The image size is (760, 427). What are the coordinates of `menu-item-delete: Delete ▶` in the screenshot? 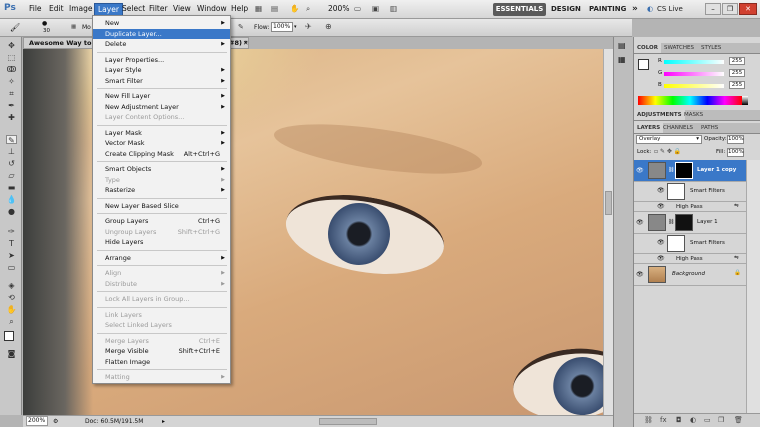 It's located at (161, 44).